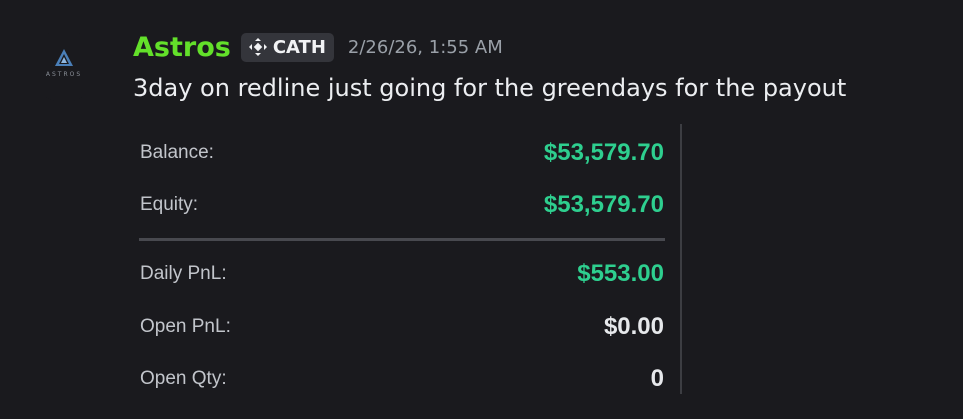  I want to click on open-qty-row: Open Qty: 0, so click(402, 379).